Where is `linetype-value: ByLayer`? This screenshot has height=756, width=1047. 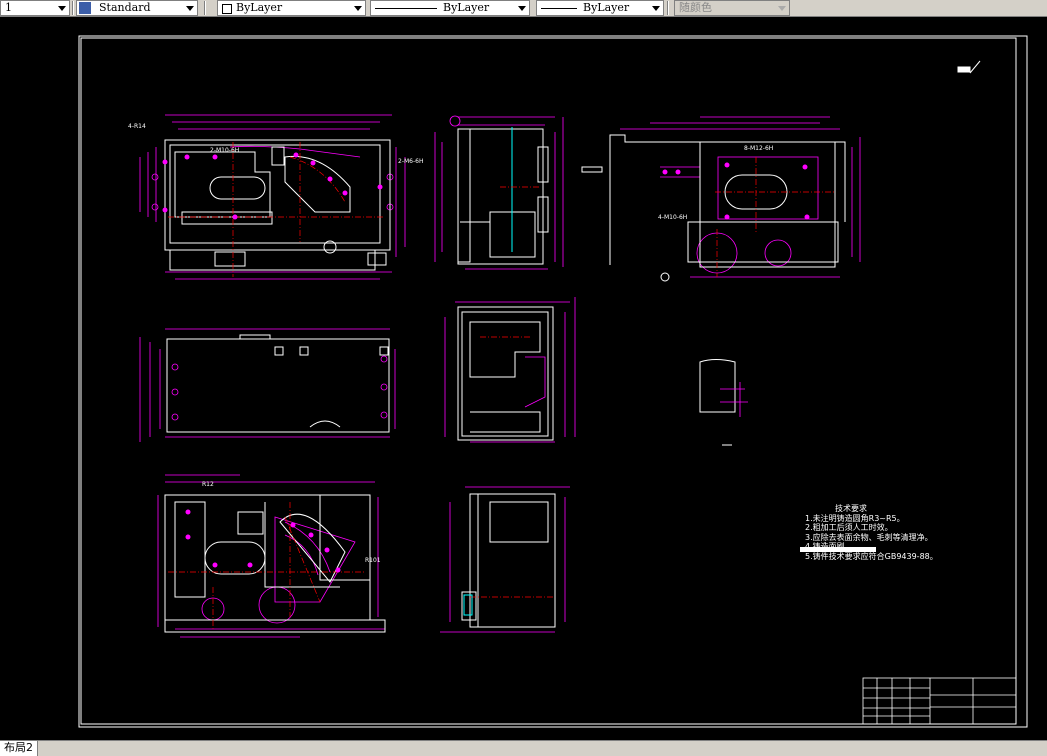
linetype-value: ByLayer is located at coordinates (466, 7).